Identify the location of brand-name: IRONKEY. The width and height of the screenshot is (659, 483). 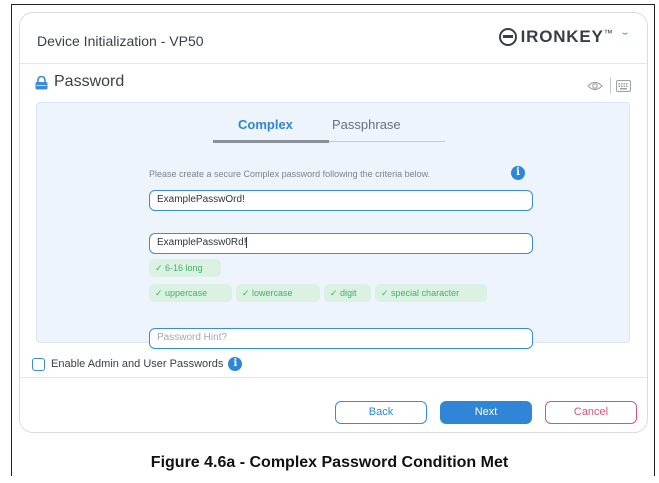
(562, 36).